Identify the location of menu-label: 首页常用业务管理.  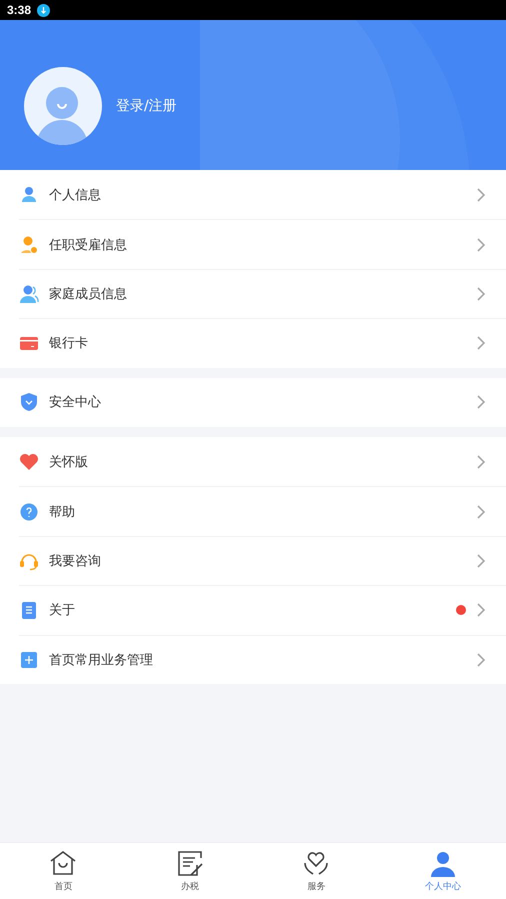
(101, 660).